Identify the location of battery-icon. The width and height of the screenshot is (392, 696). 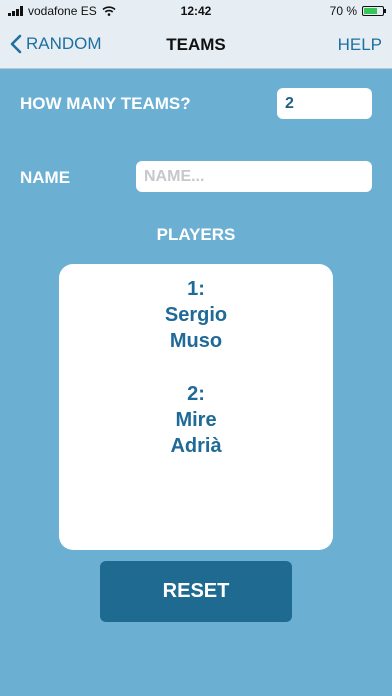
(374, 11).